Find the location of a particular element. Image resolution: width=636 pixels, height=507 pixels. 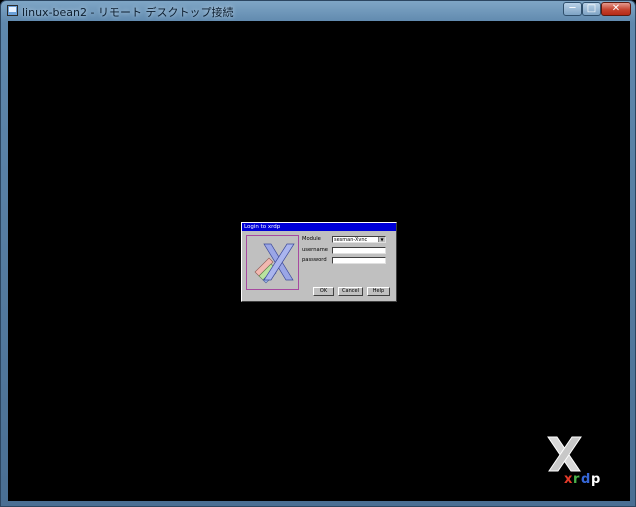

xrdp-d-letter: d is located at coordinates (585, 479).